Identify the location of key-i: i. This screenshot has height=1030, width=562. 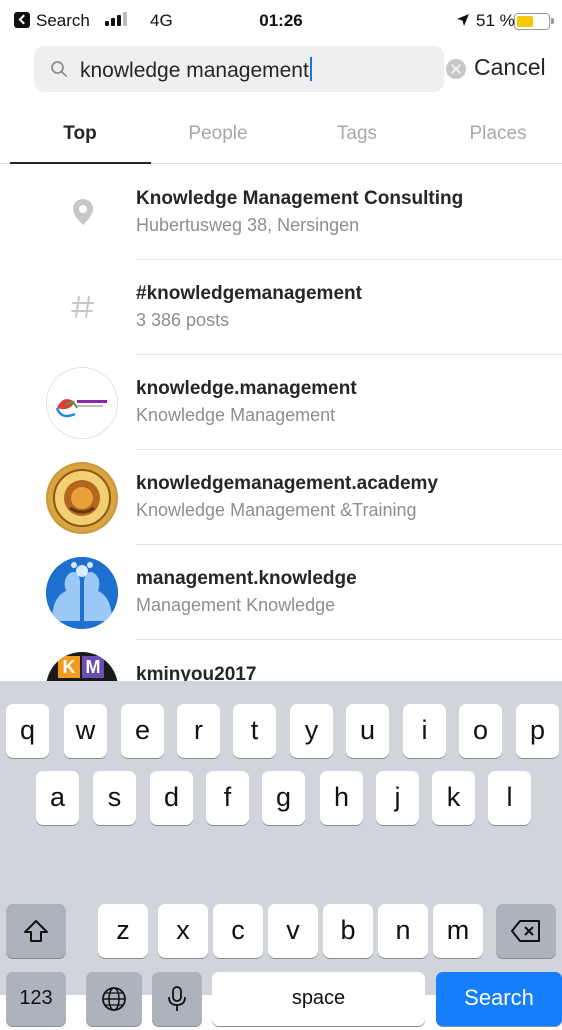
(424, 731).